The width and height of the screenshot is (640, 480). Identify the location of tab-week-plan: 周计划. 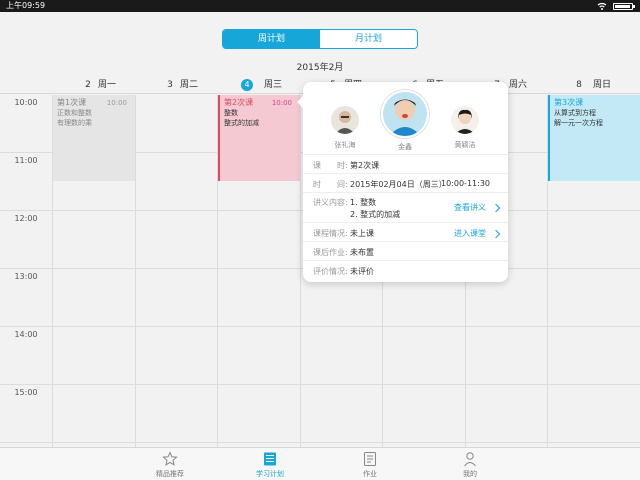
(271, 39).